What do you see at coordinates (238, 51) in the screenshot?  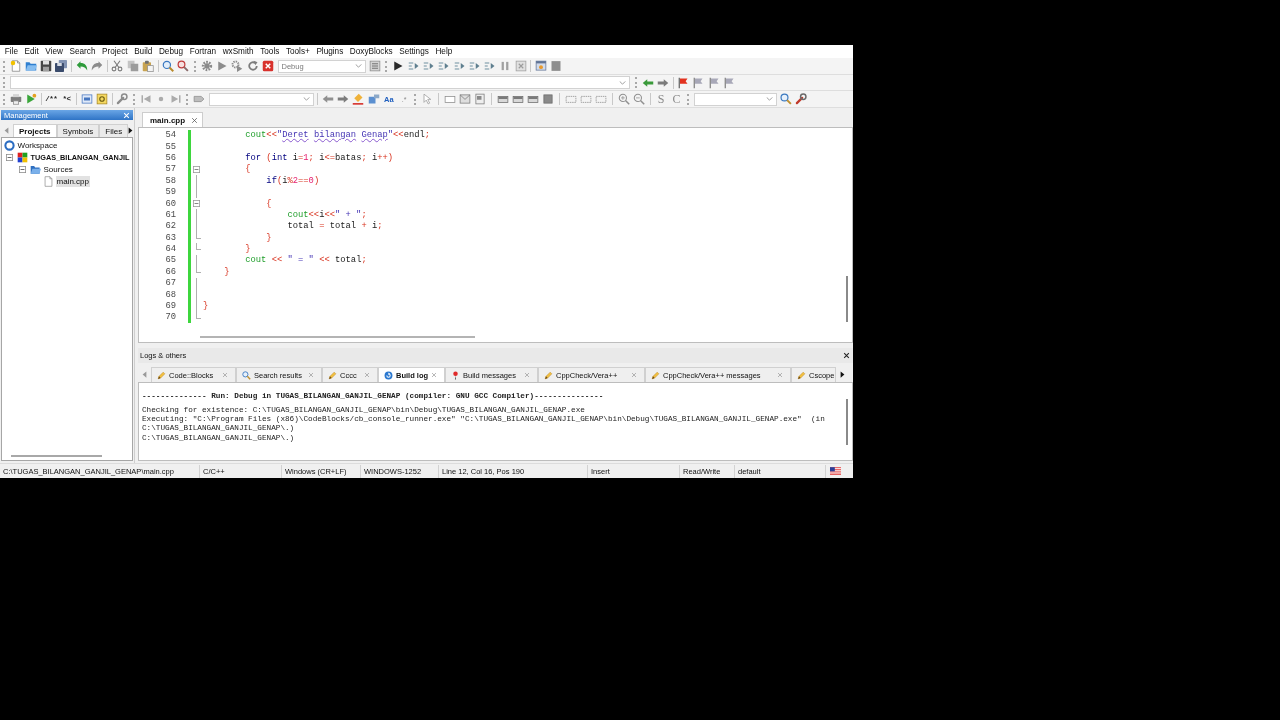 I see `menu-item: wxSmith` at bounding box center [238, 51].